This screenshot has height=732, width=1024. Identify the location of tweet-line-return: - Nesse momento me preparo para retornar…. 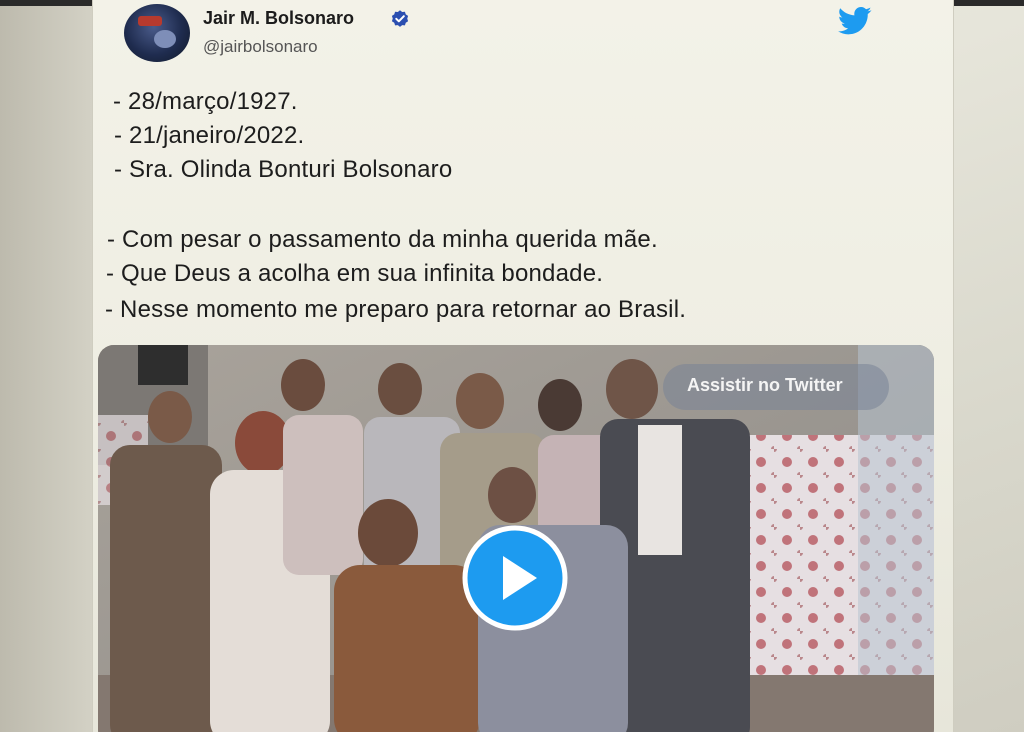
(396, 309).